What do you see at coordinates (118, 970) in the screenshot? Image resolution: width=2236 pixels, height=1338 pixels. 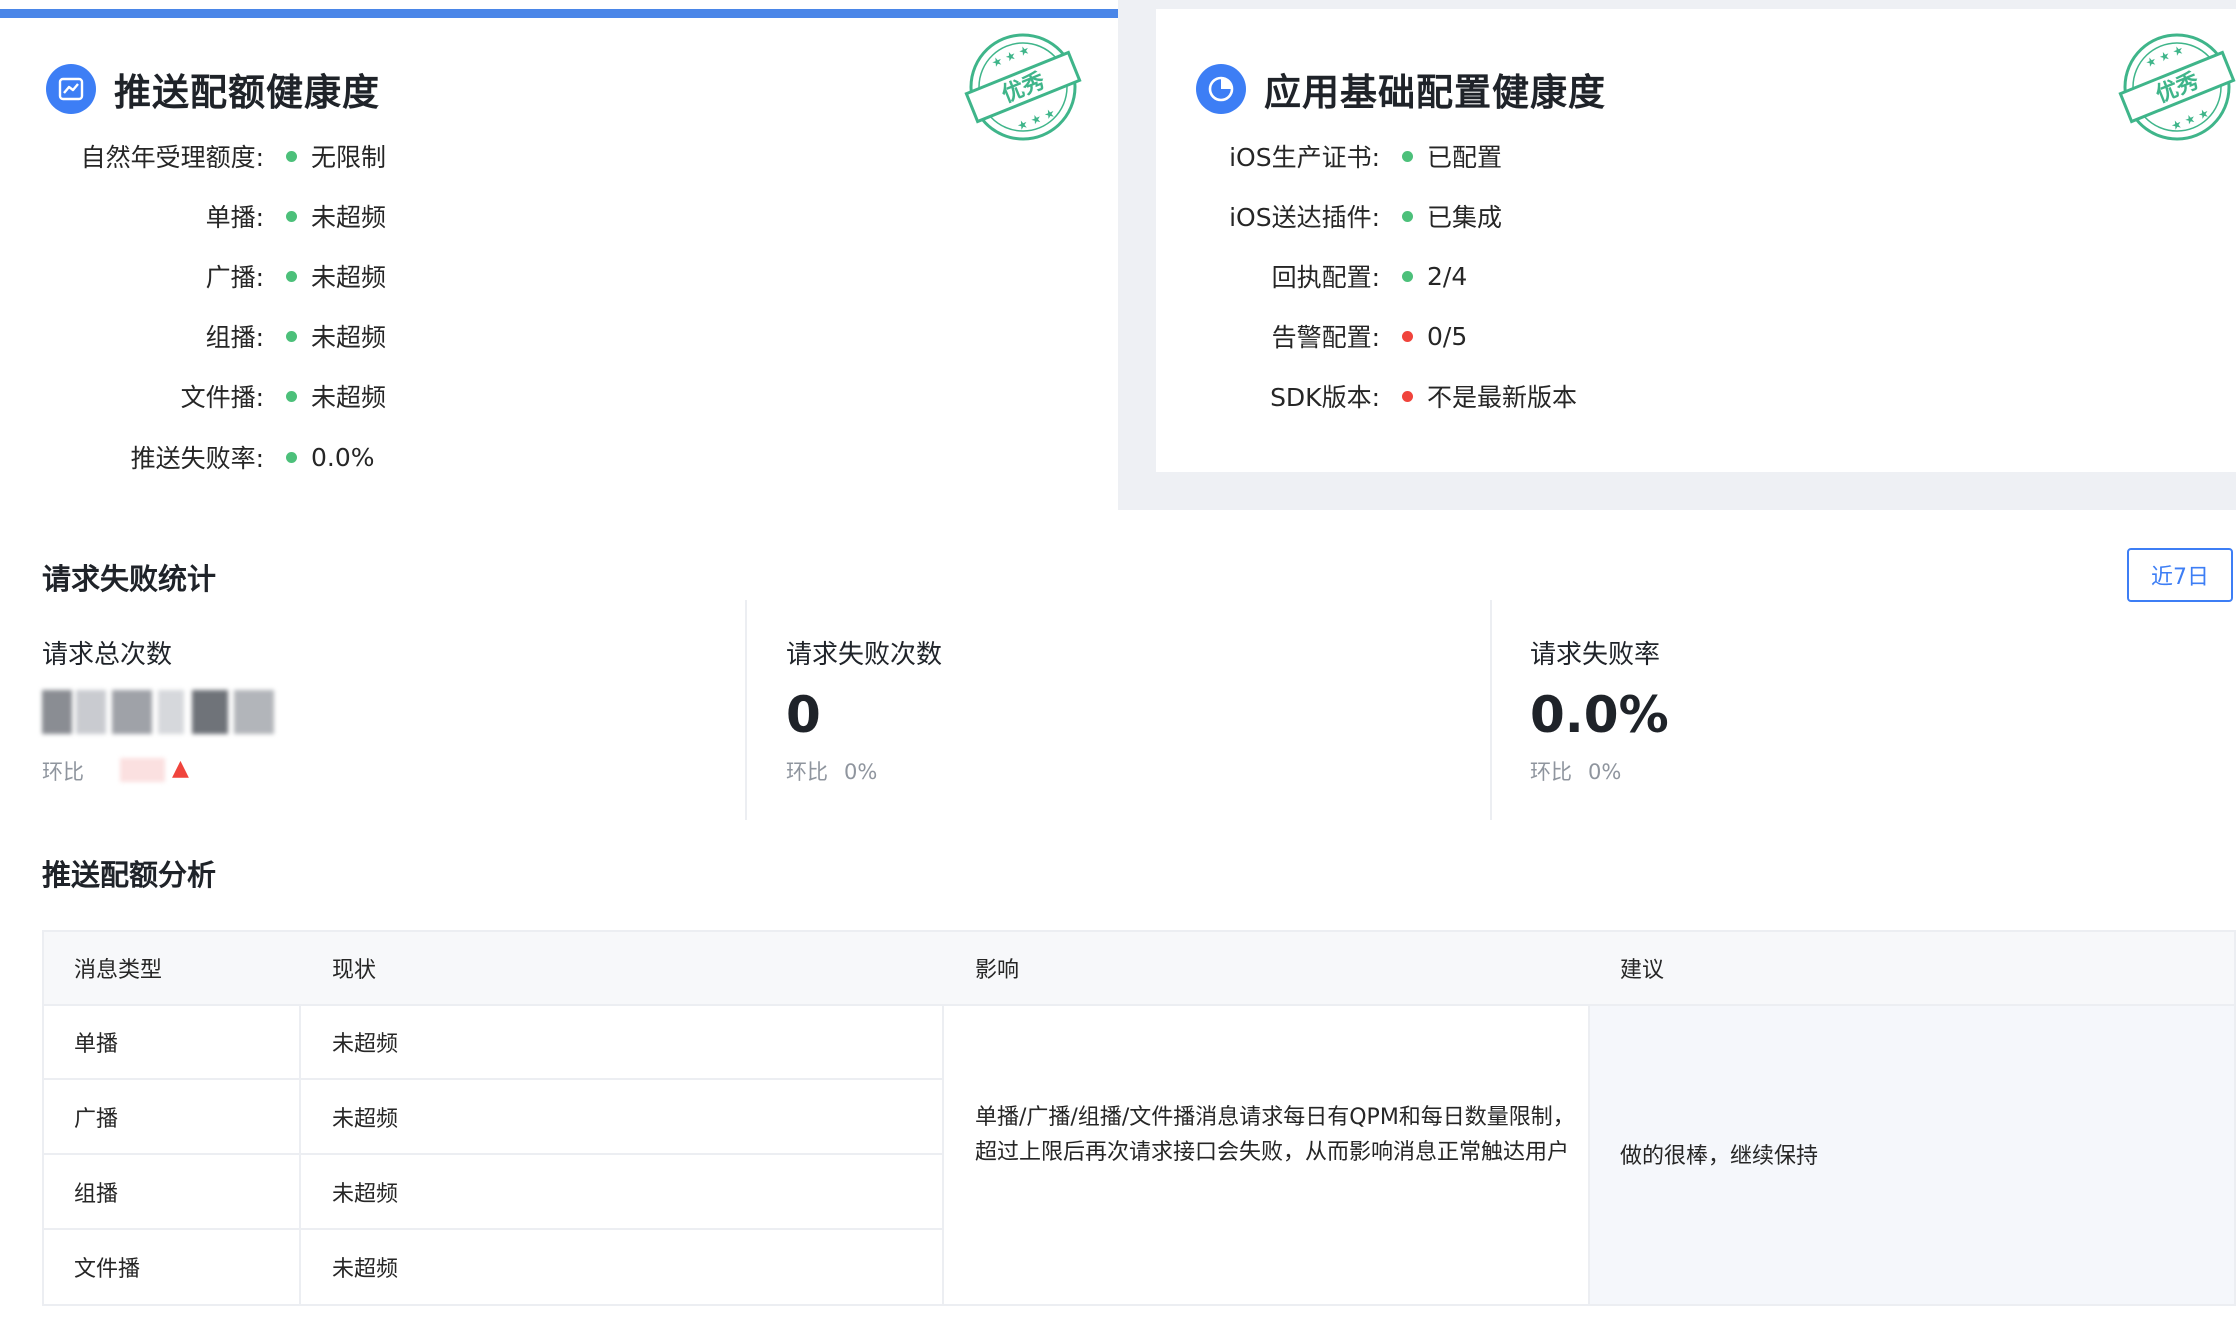 I see `header-message-type: 消息类型` at bounding box center [118, 970].